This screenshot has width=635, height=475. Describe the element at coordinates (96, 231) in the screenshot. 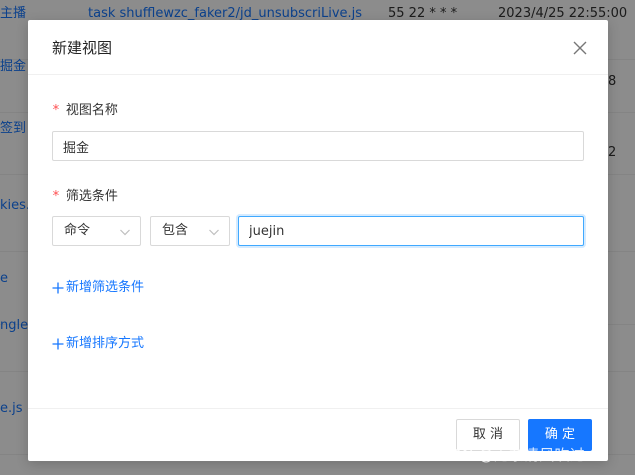

I see `filter-field-select: 命令` at that location.